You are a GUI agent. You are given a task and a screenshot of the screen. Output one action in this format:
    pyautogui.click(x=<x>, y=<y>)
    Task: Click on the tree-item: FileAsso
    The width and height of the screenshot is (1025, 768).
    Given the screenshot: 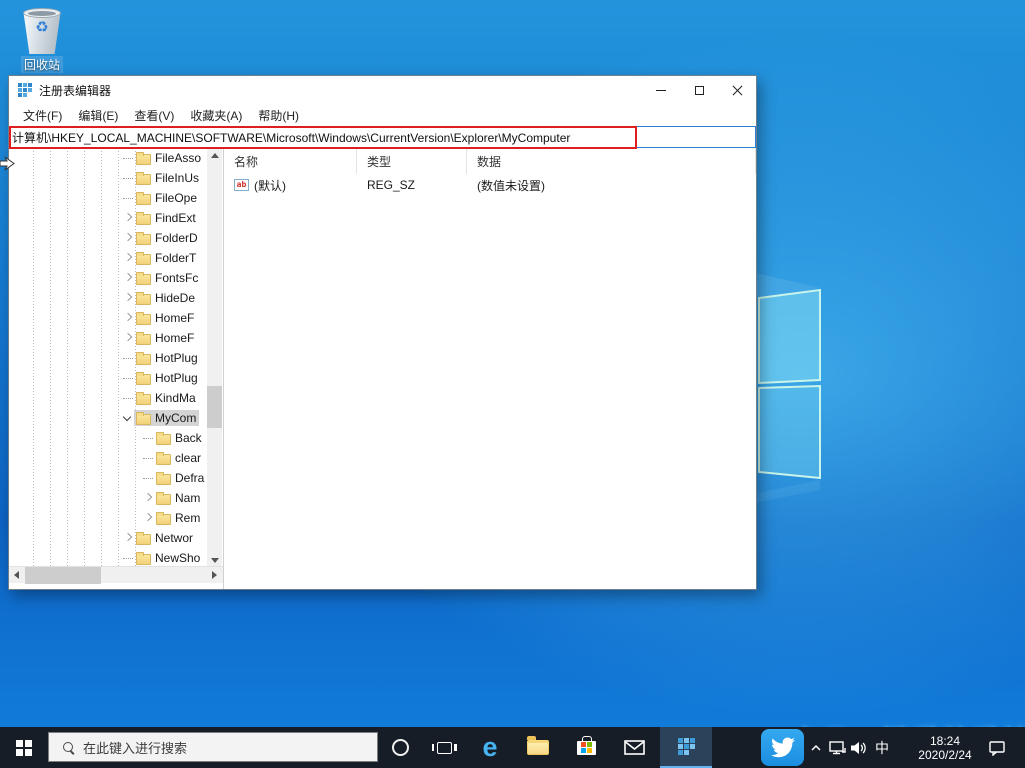 What is the action you would take?
    pyautogui.click(x=108, y=158)
    